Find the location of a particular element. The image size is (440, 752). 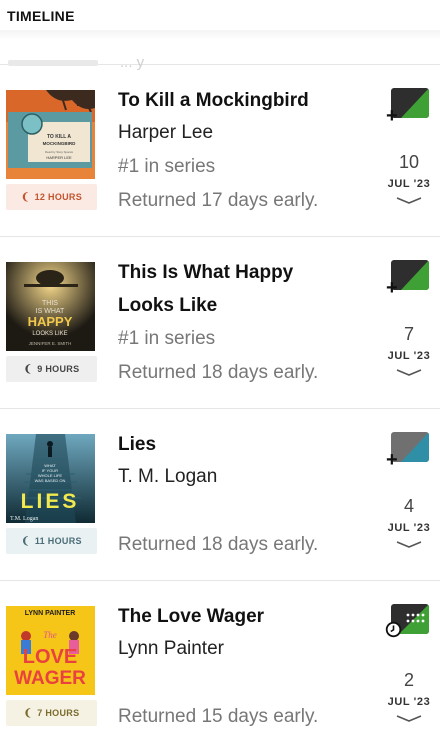

date-day: 10 is located at coordinates (409, 162).